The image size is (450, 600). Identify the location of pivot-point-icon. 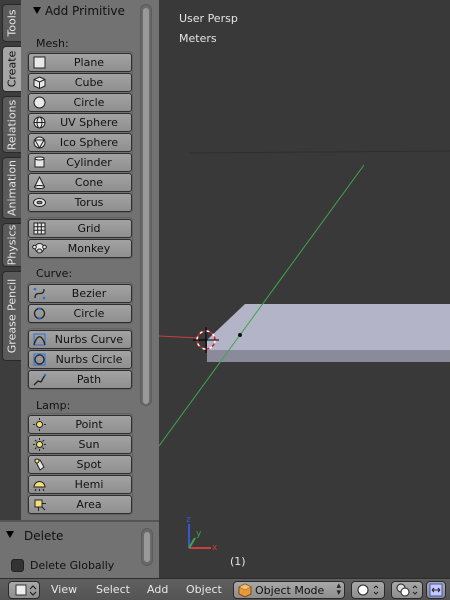
(407, 590).